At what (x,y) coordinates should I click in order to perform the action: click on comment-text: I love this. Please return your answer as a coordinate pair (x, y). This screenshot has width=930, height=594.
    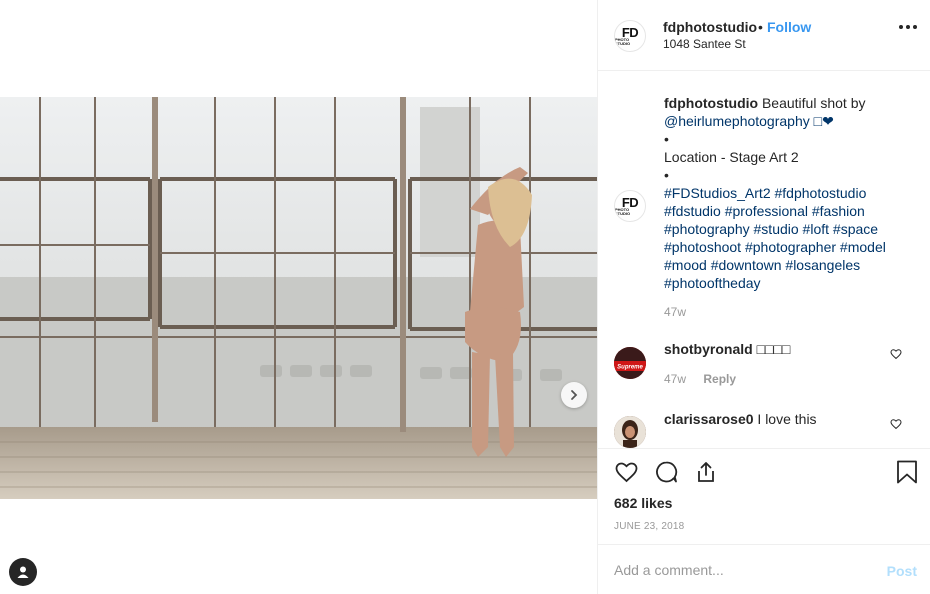
    Looking at the image, I should click on (787, 419).